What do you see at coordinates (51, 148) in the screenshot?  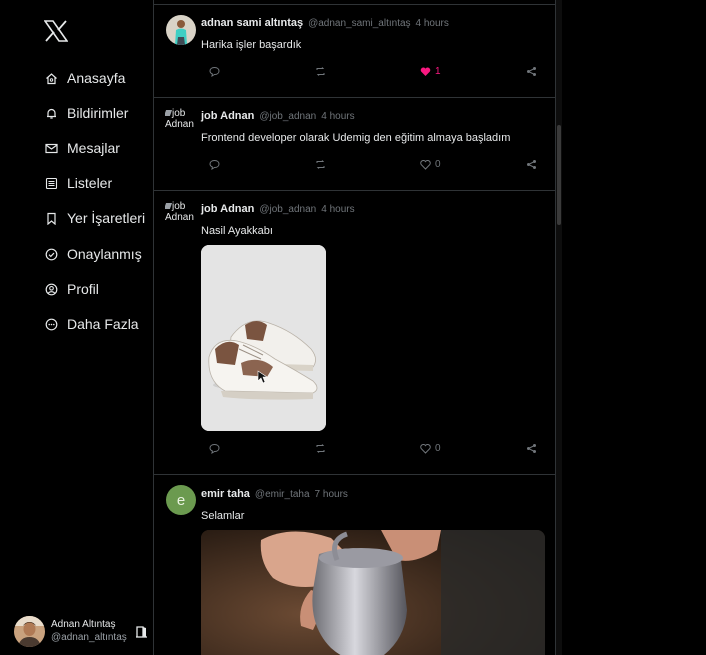 I see `mail-icon` at bounding box center [51, 148].